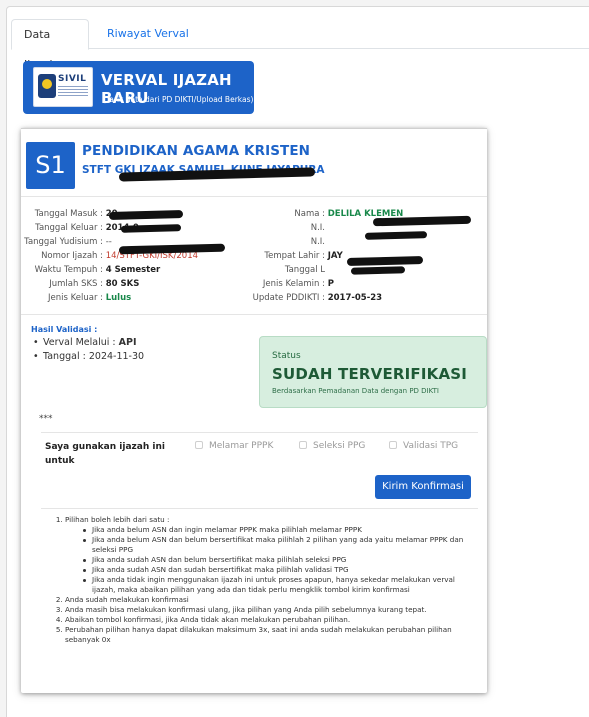 Image resolution: width=589 pixels, height=717 pixels. I want to click on sivil-logo-text: SIVIL, so click(72, 79).